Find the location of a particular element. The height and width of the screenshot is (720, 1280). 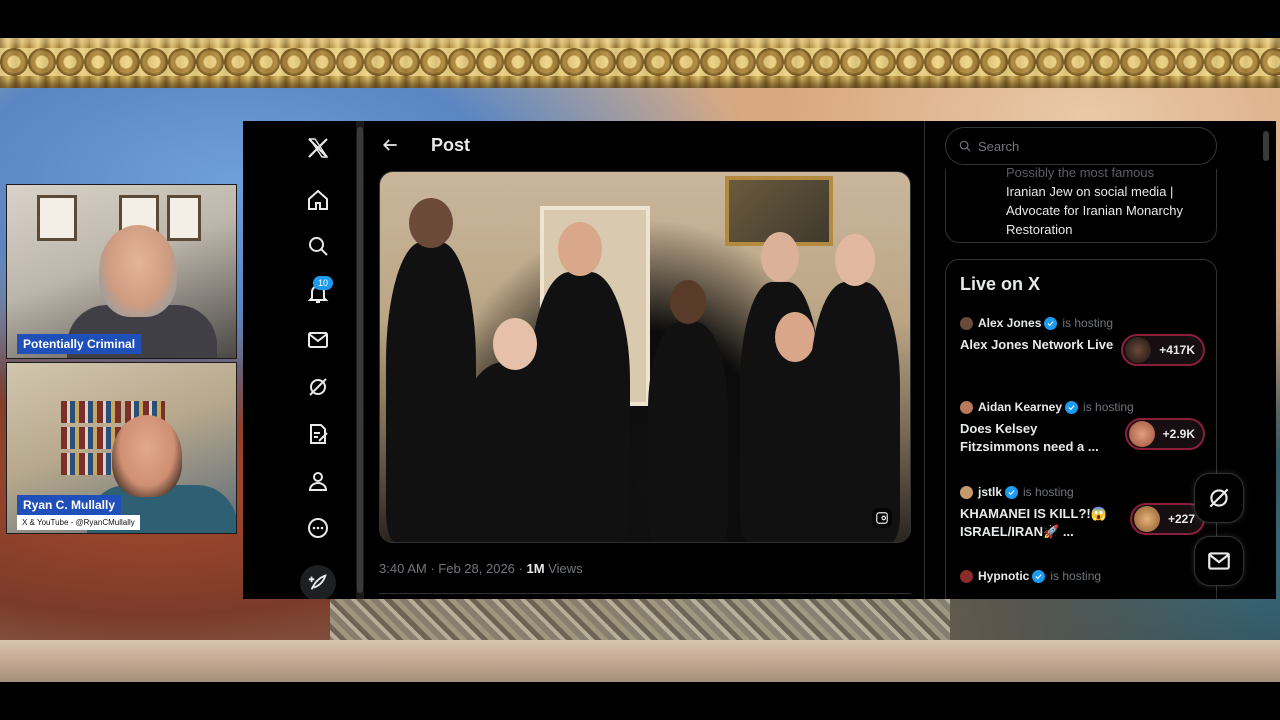

sidebar-scrollbar is located at coordinates (1266, 146).